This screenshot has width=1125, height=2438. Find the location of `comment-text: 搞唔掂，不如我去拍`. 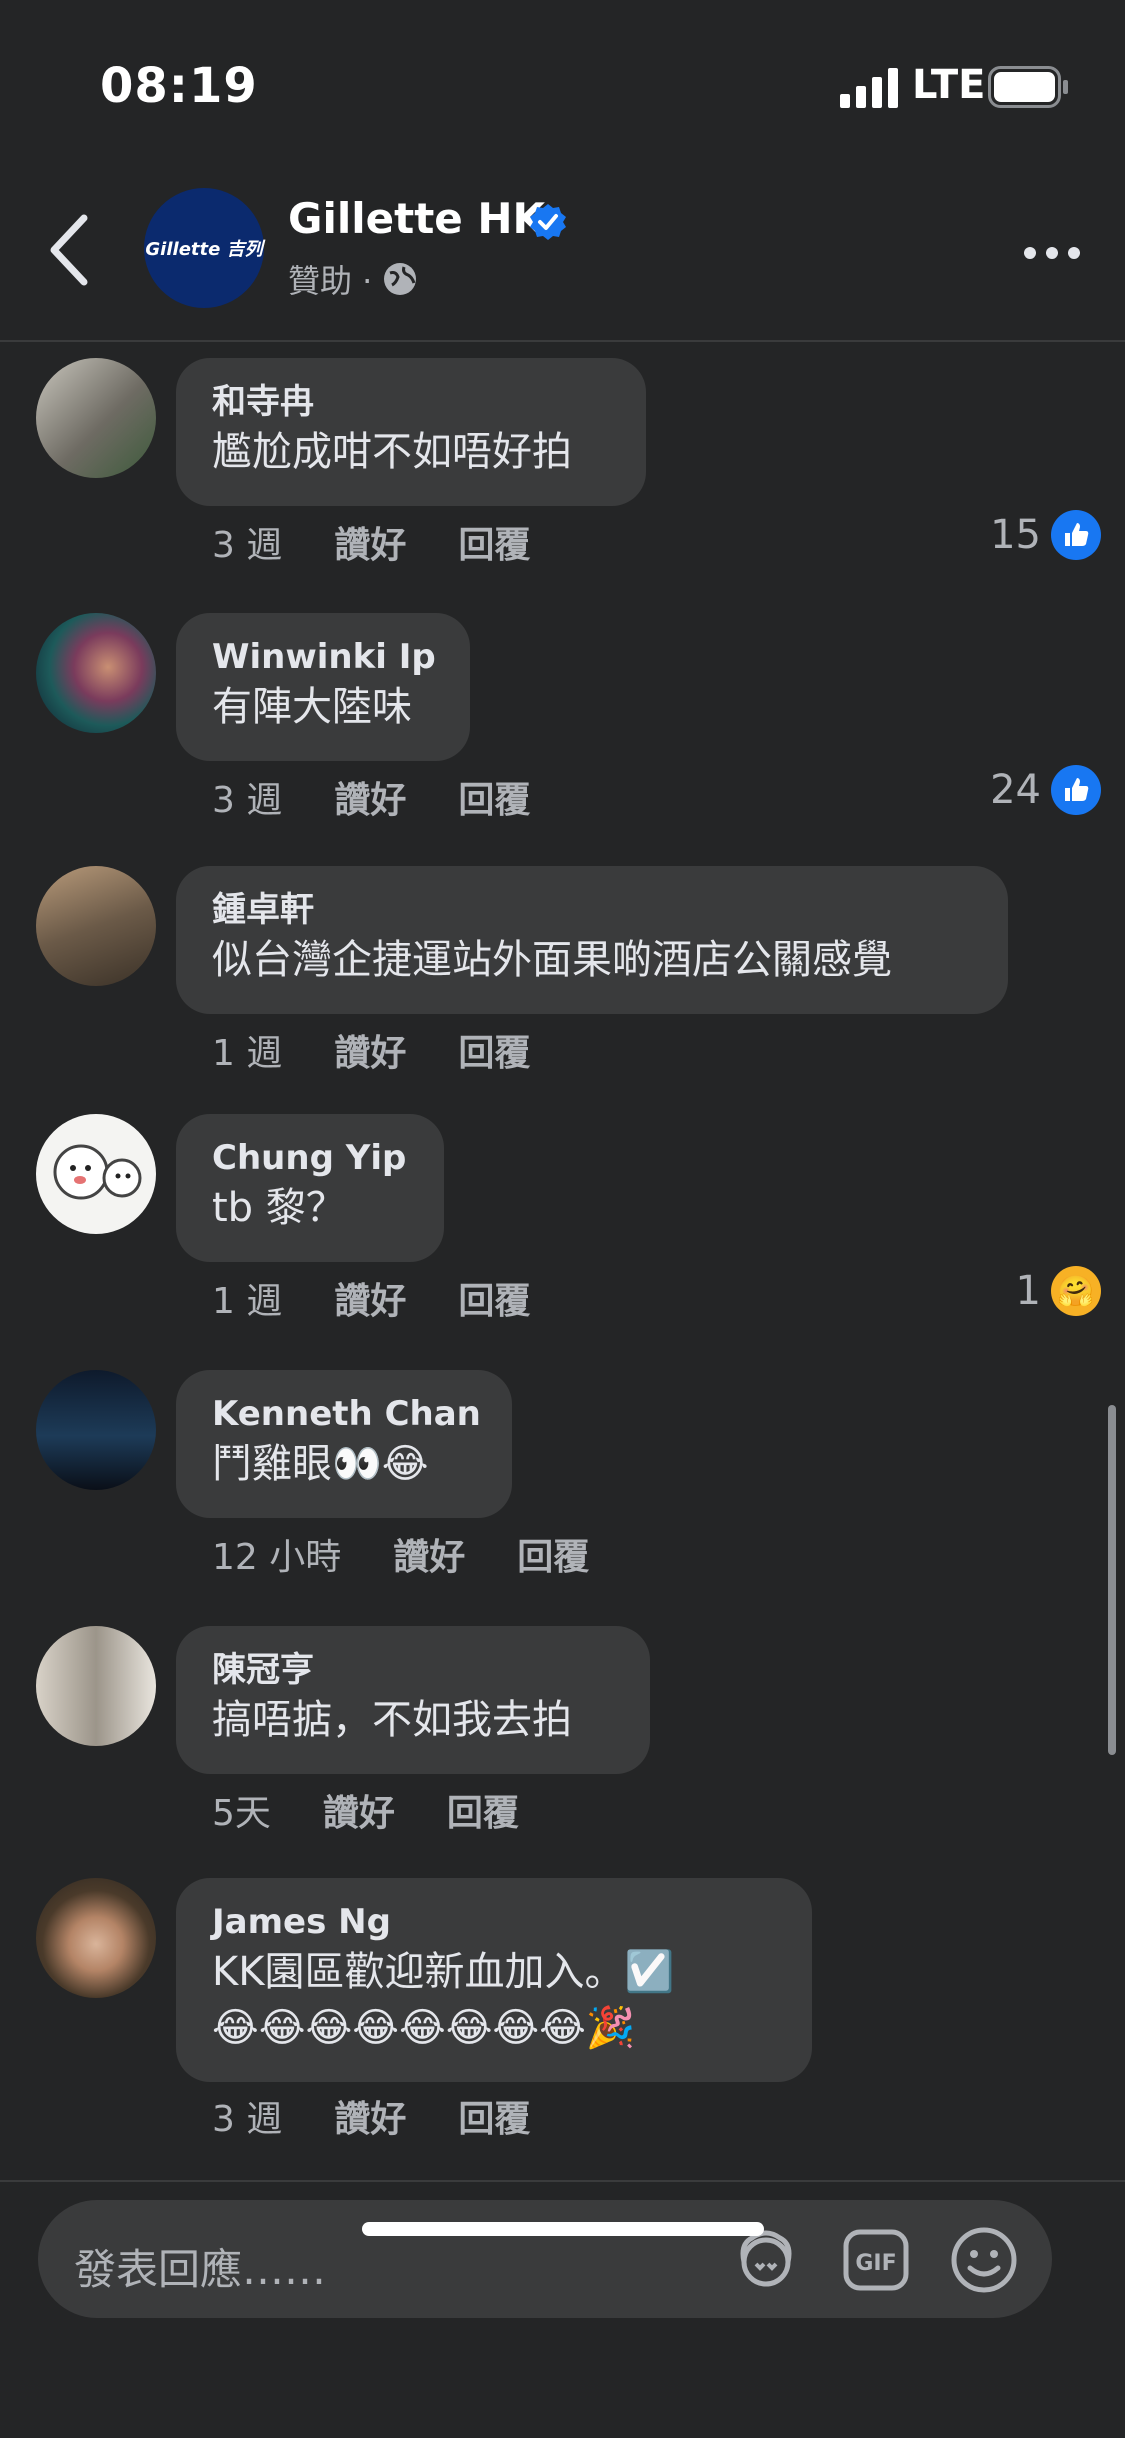

comment-text: 搞唔掂，不如我去拍 is located at coordinates (392, 1720).